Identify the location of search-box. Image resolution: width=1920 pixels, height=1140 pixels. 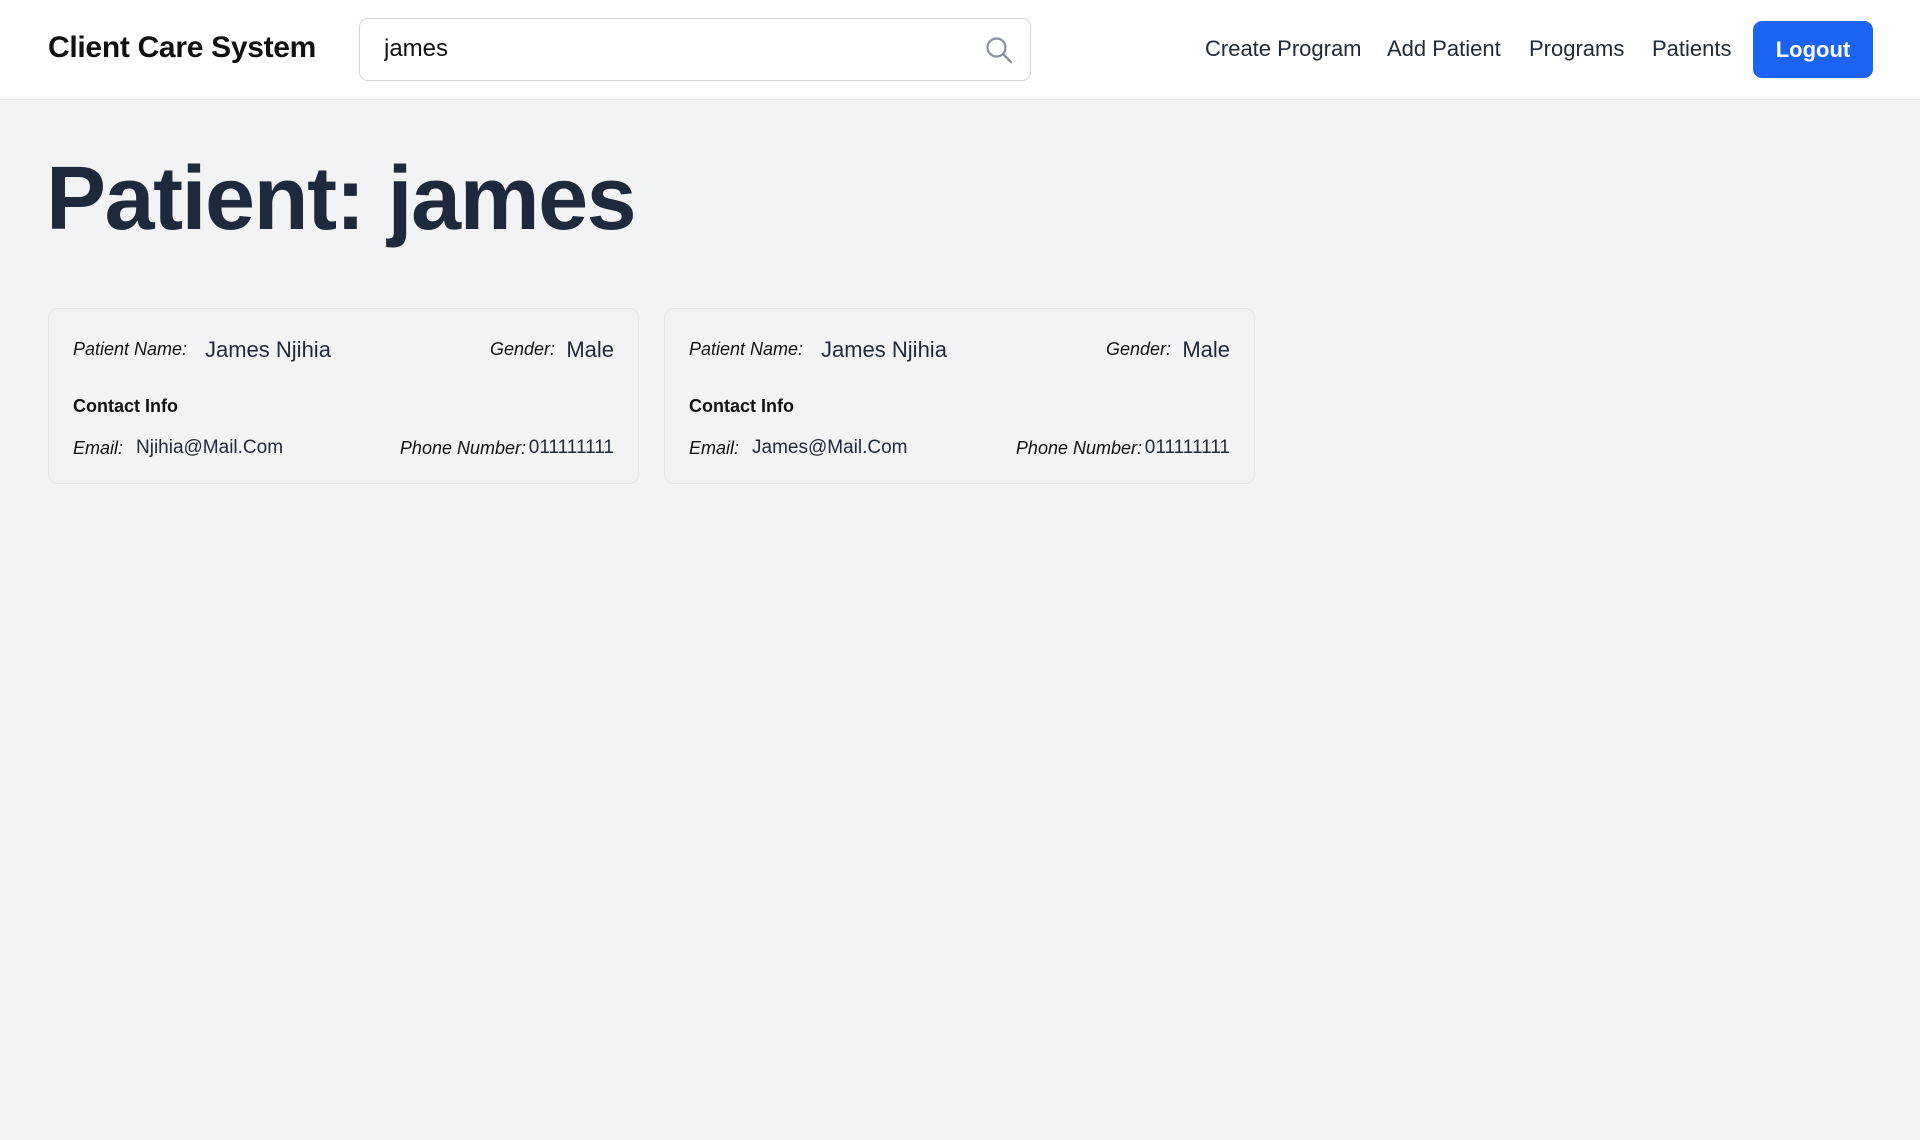
(695, 49).